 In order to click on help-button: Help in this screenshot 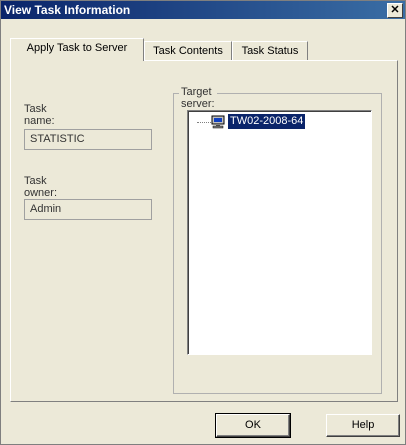, I will do `click(363, 425)`.